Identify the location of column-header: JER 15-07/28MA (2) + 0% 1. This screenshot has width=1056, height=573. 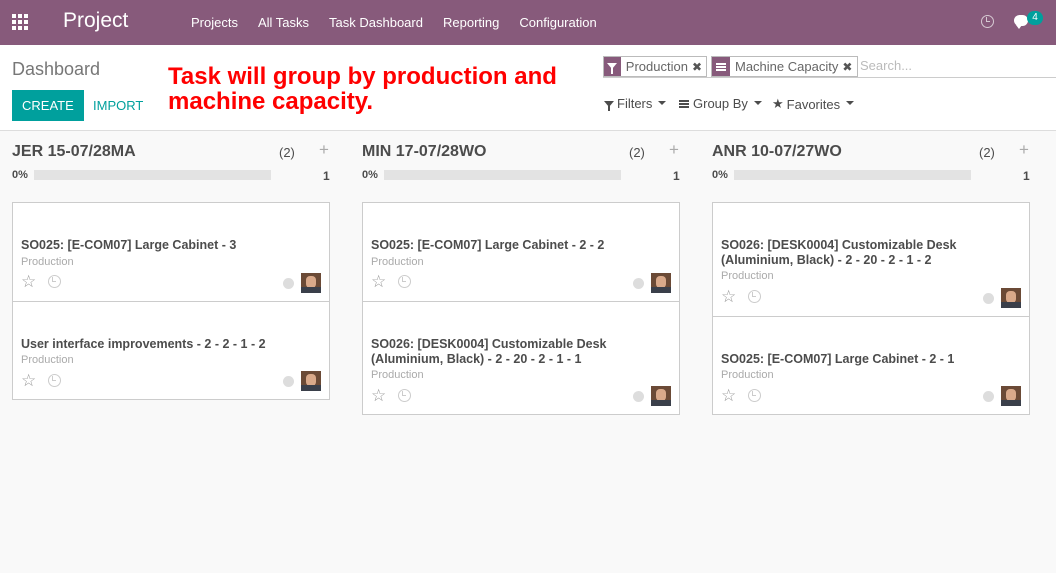
(171, 167).